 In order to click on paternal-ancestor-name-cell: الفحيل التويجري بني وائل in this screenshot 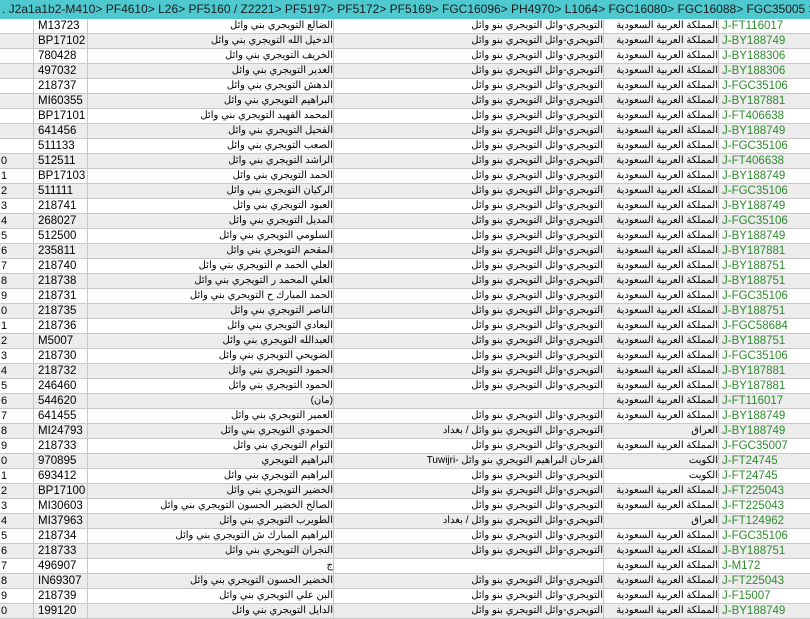, I will do `click(210, 131)`.